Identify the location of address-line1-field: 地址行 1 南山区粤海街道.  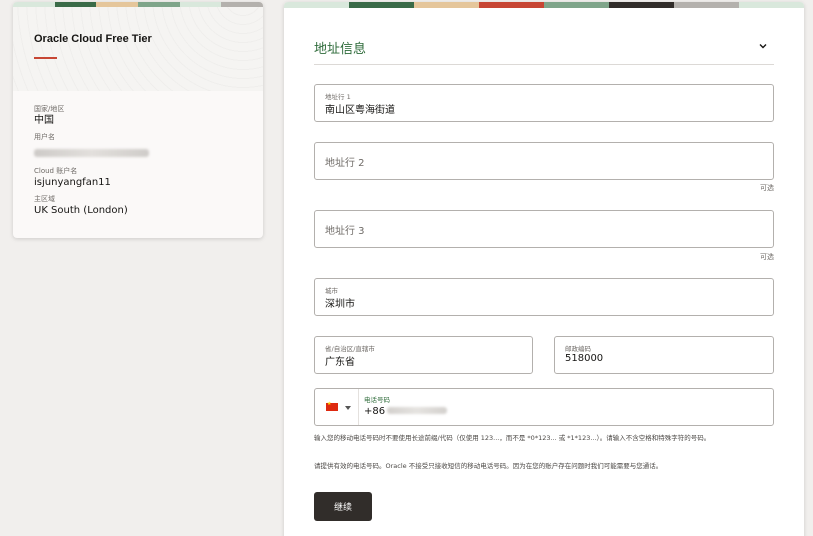
(544, 103).